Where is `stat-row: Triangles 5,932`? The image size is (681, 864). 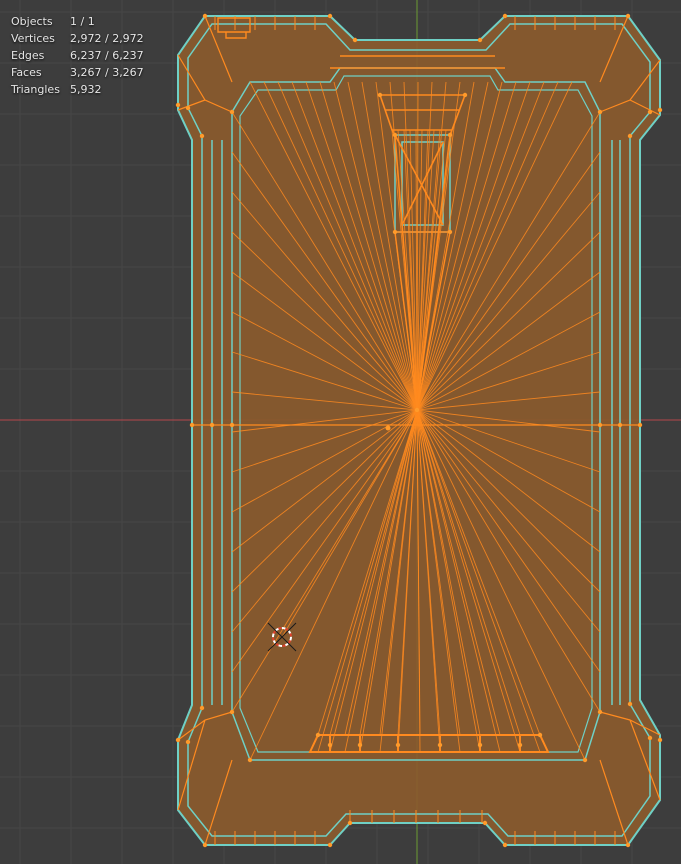
stat-row: Triangles 5,932 is located at coordinates (77, 89).